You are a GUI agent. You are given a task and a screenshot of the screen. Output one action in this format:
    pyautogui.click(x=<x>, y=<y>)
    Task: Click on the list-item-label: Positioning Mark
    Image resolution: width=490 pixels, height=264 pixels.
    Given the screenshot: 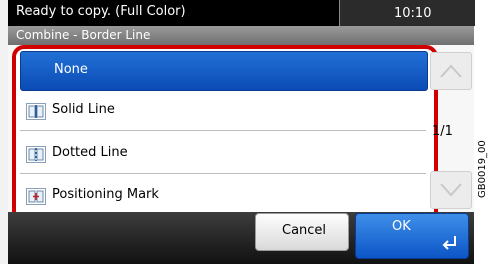 What is the action you would take?
    pyautogui.click(x=105, y=194)
    